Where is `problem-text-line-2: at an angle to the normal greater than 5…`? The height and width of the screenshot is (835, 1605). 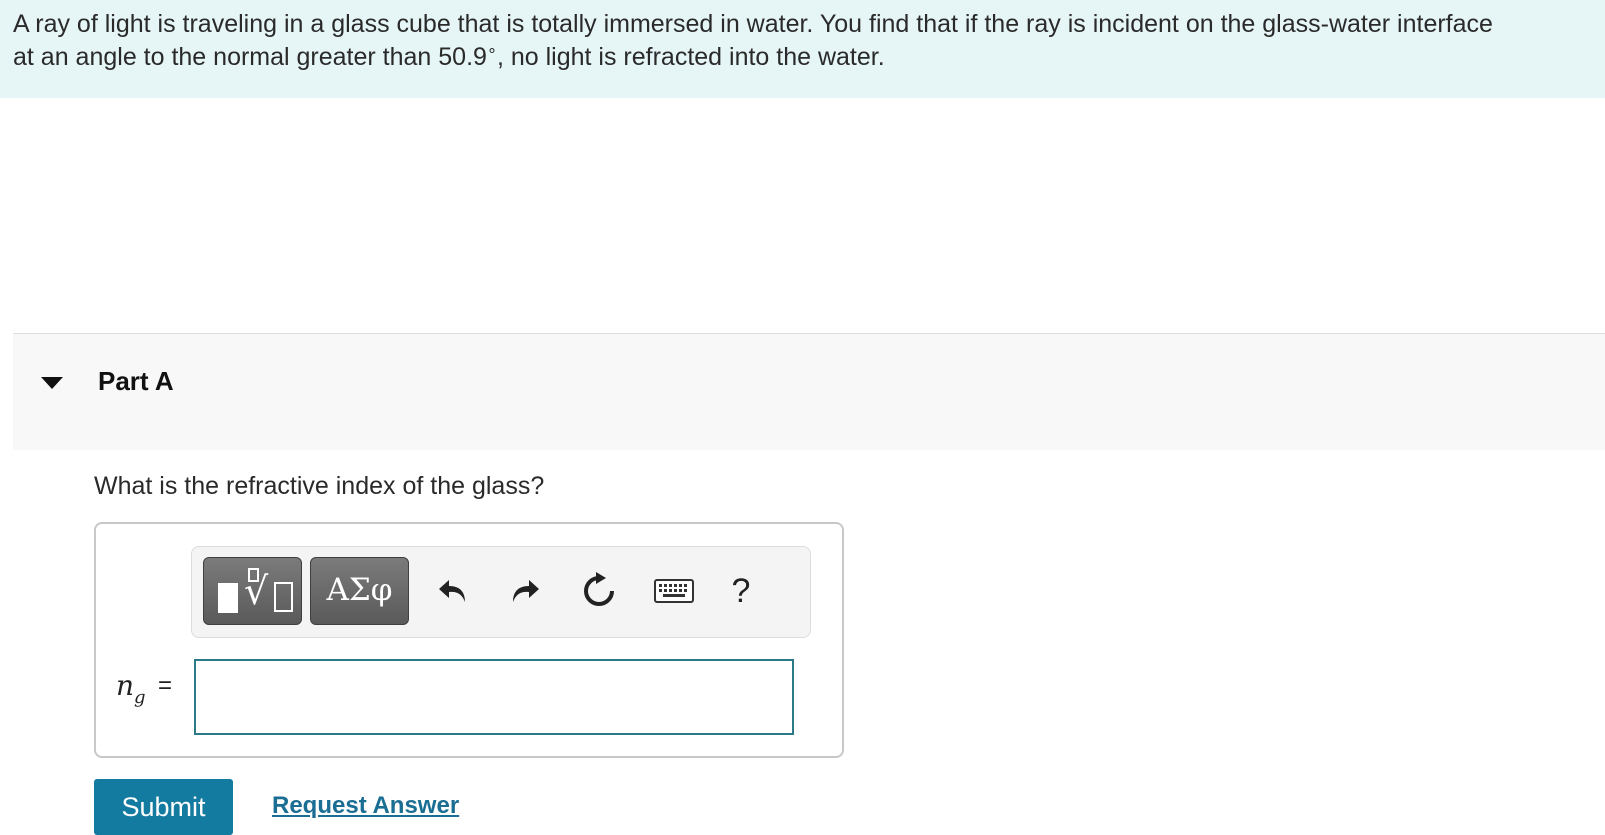
problem-text-line-2: at an angle to the normal greater than 5… is located at coordinates (802, 57).